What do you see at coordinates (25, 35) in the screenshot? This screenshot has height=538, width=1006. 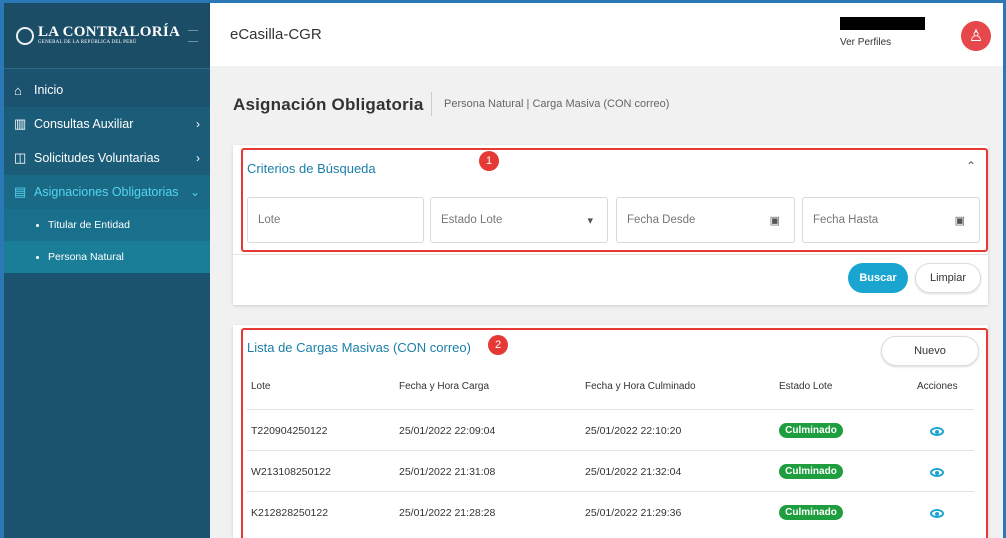 I see `logo-emblem-icon` at bounding box center [25, 35].